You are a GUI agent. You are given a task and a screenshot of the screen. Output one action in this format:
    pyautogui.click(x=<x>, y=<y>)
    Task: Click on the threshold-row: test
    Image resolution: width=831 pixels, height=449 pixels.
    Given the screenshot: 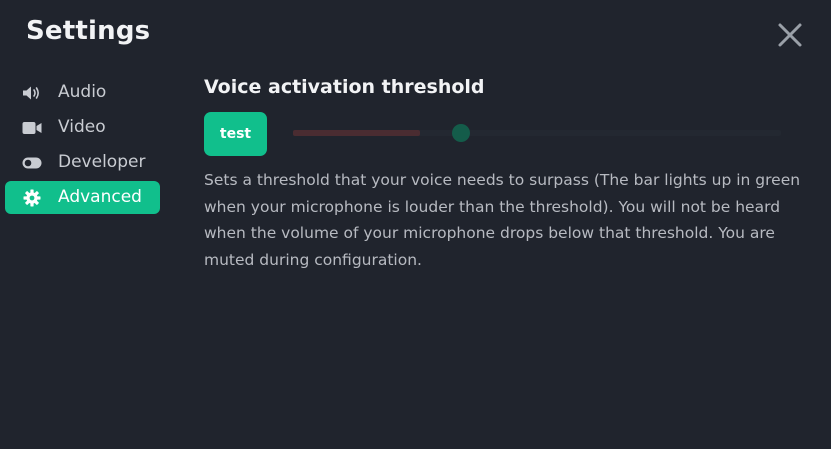 What is the action you would take?
    pyautogui.click(x=509, y=134)
    